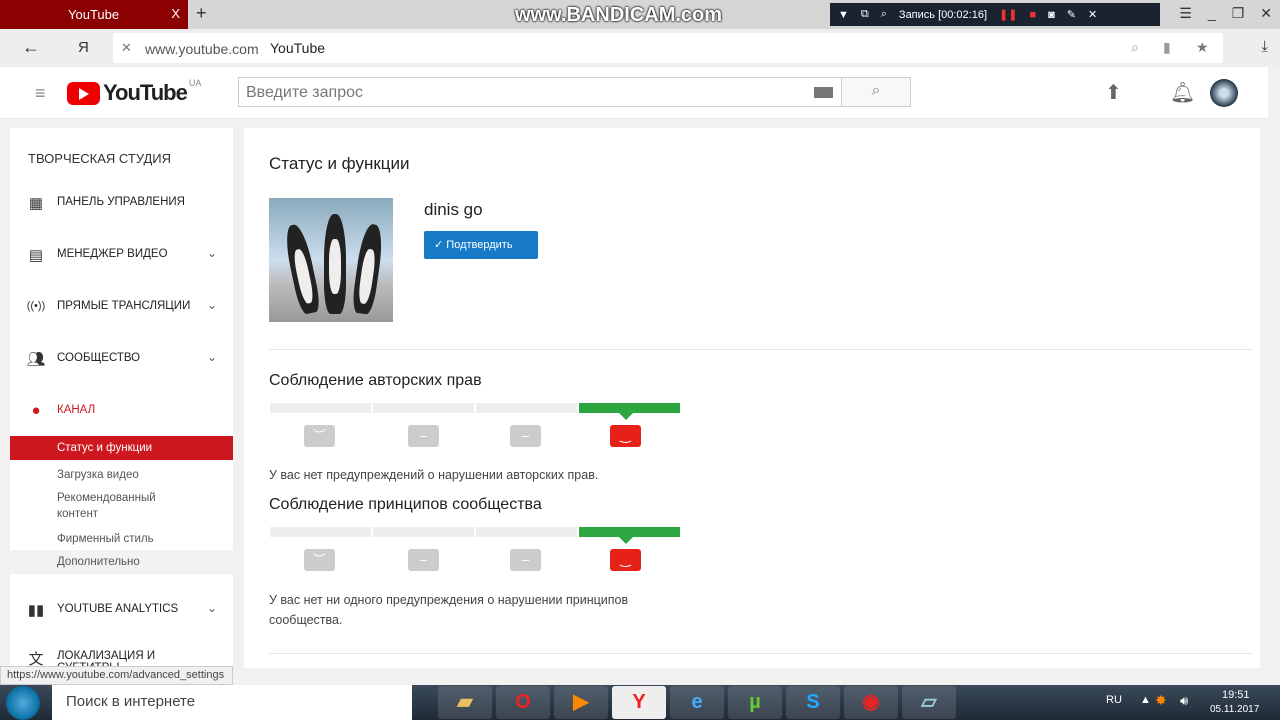 The image size is (1280, 720). What do you see at coordinates (121, 610) in the screenshot?
I see `sidebar-item-analytics: ▮▮ YOUTUBE ANALYTICS ⌄` at bounding box center [121, 610].